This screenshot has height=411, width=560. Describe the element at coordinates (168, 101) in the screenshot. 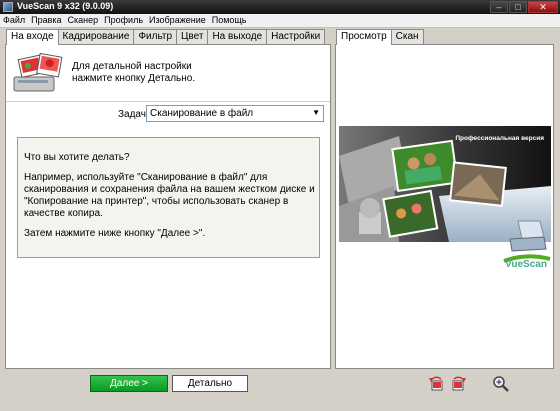

I see `divider` at that location.